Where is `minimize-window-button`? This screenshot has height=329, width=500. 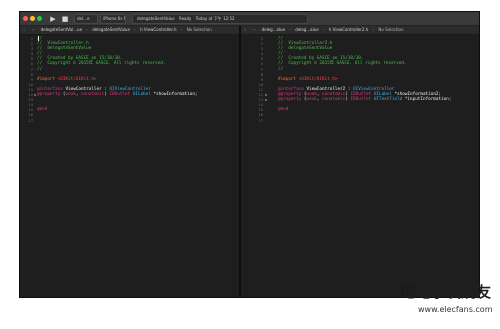
minimize-window-button is located at coordinates (32, 18).